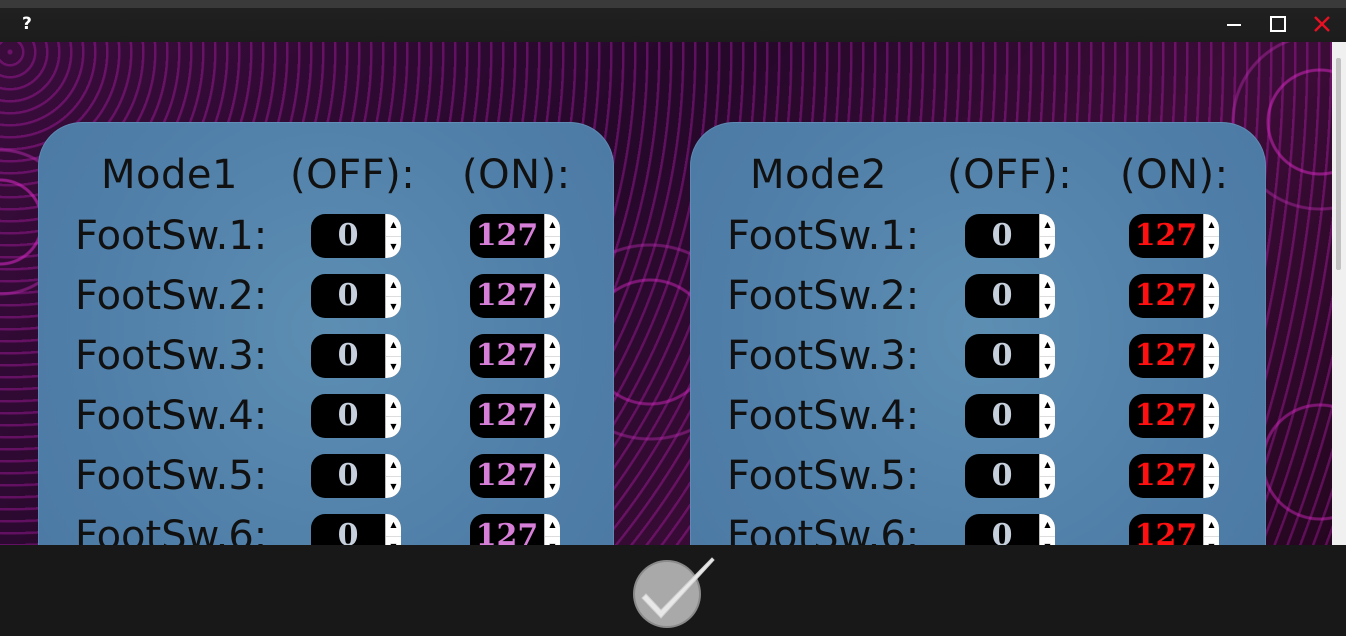 This screenshot has width=1346, height=636. I want to click on help-button: ?, so click(27, 24).